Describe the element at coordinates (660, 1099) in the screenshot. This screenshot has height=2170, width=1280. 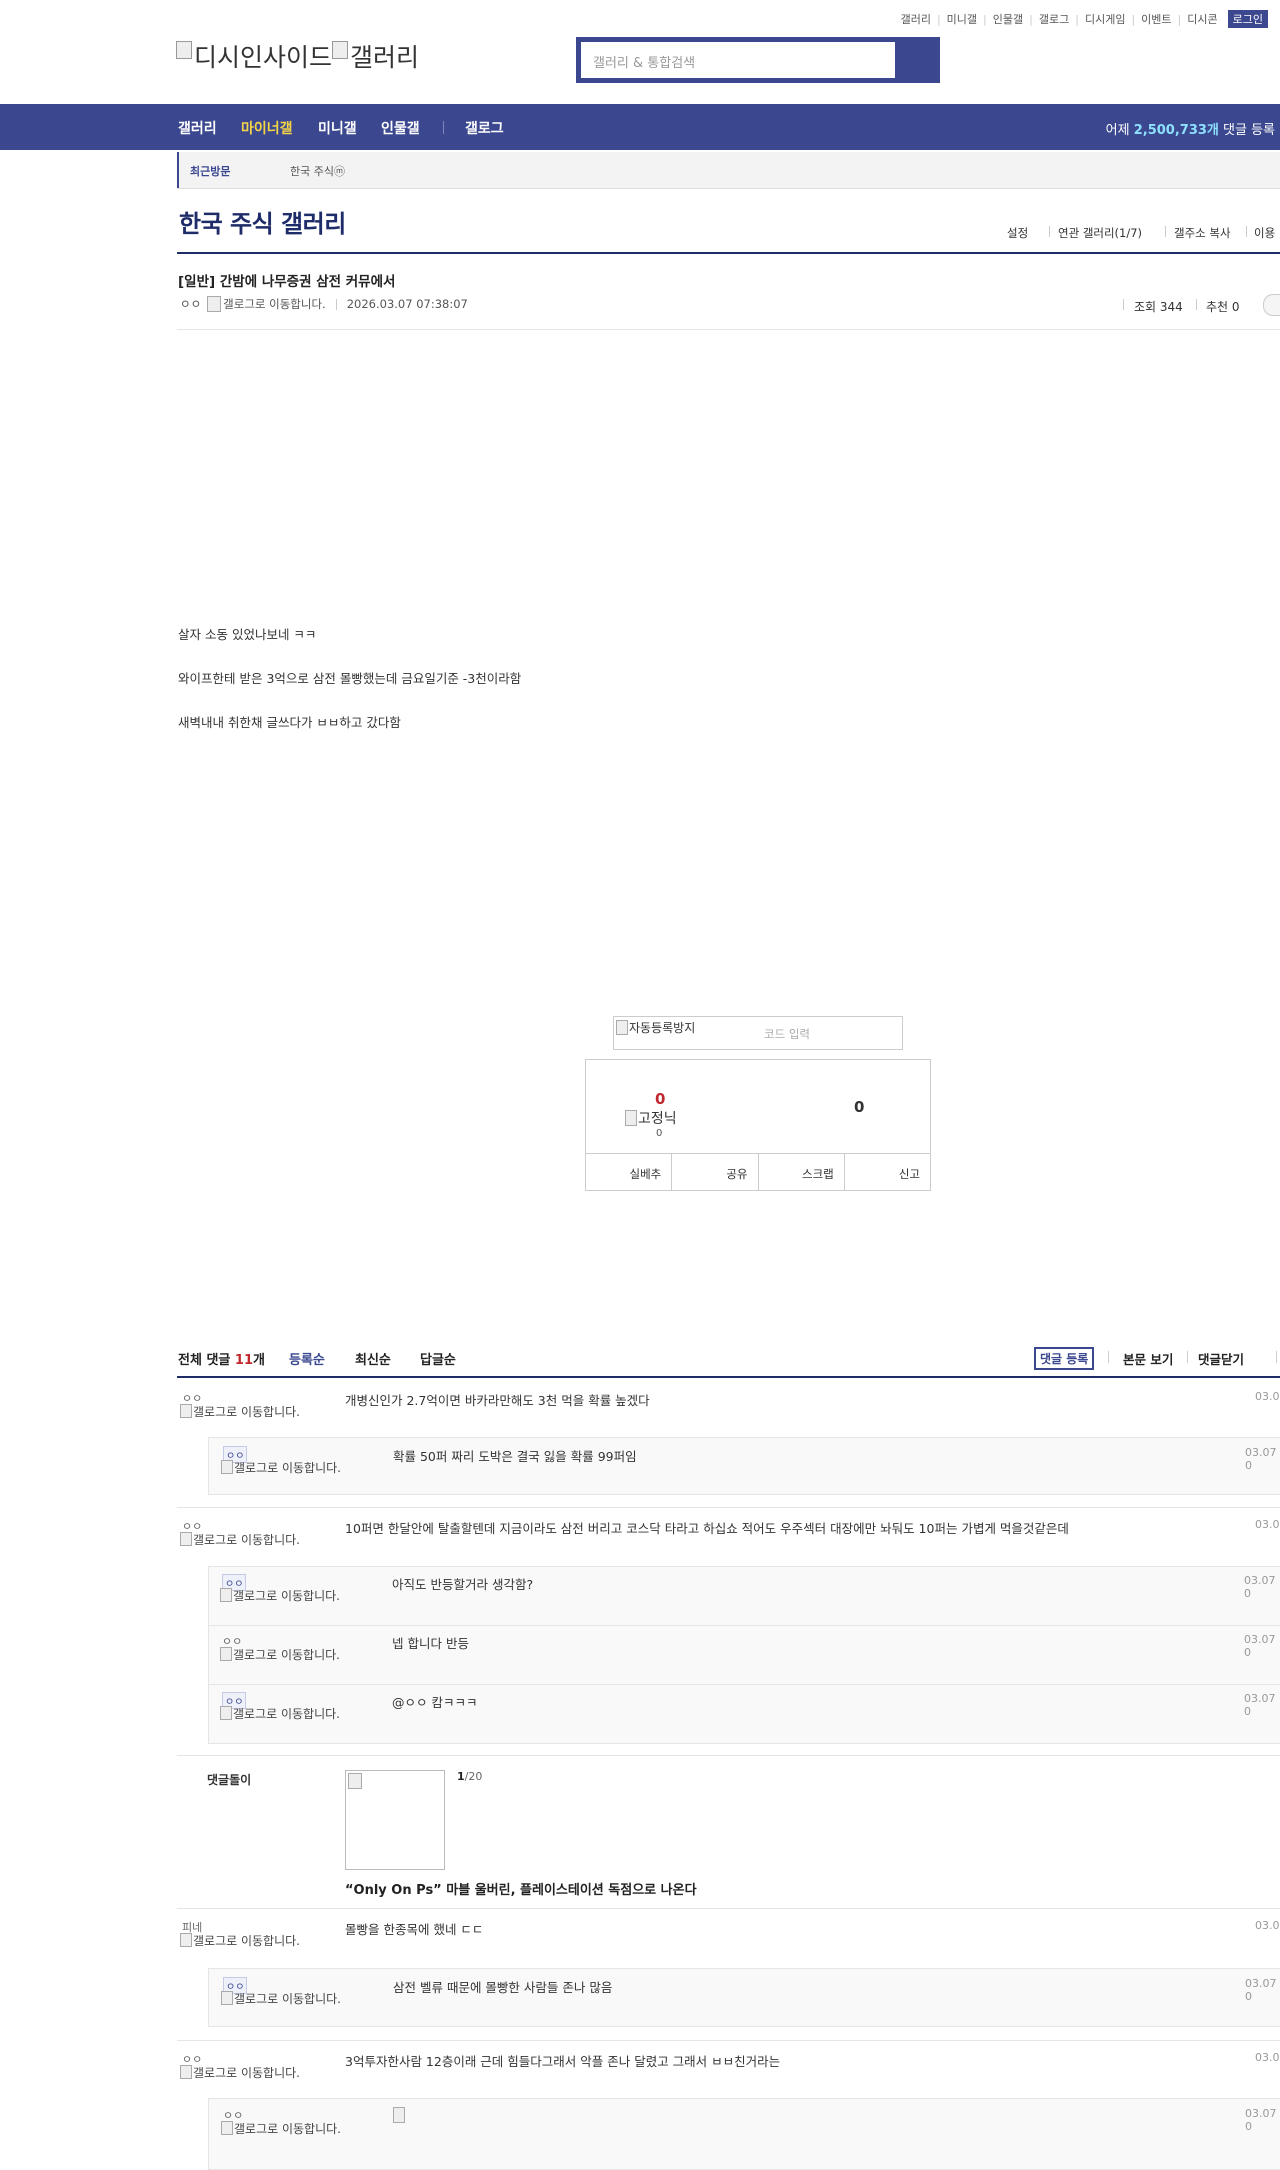
I see `upvote-count: 0` at that location.